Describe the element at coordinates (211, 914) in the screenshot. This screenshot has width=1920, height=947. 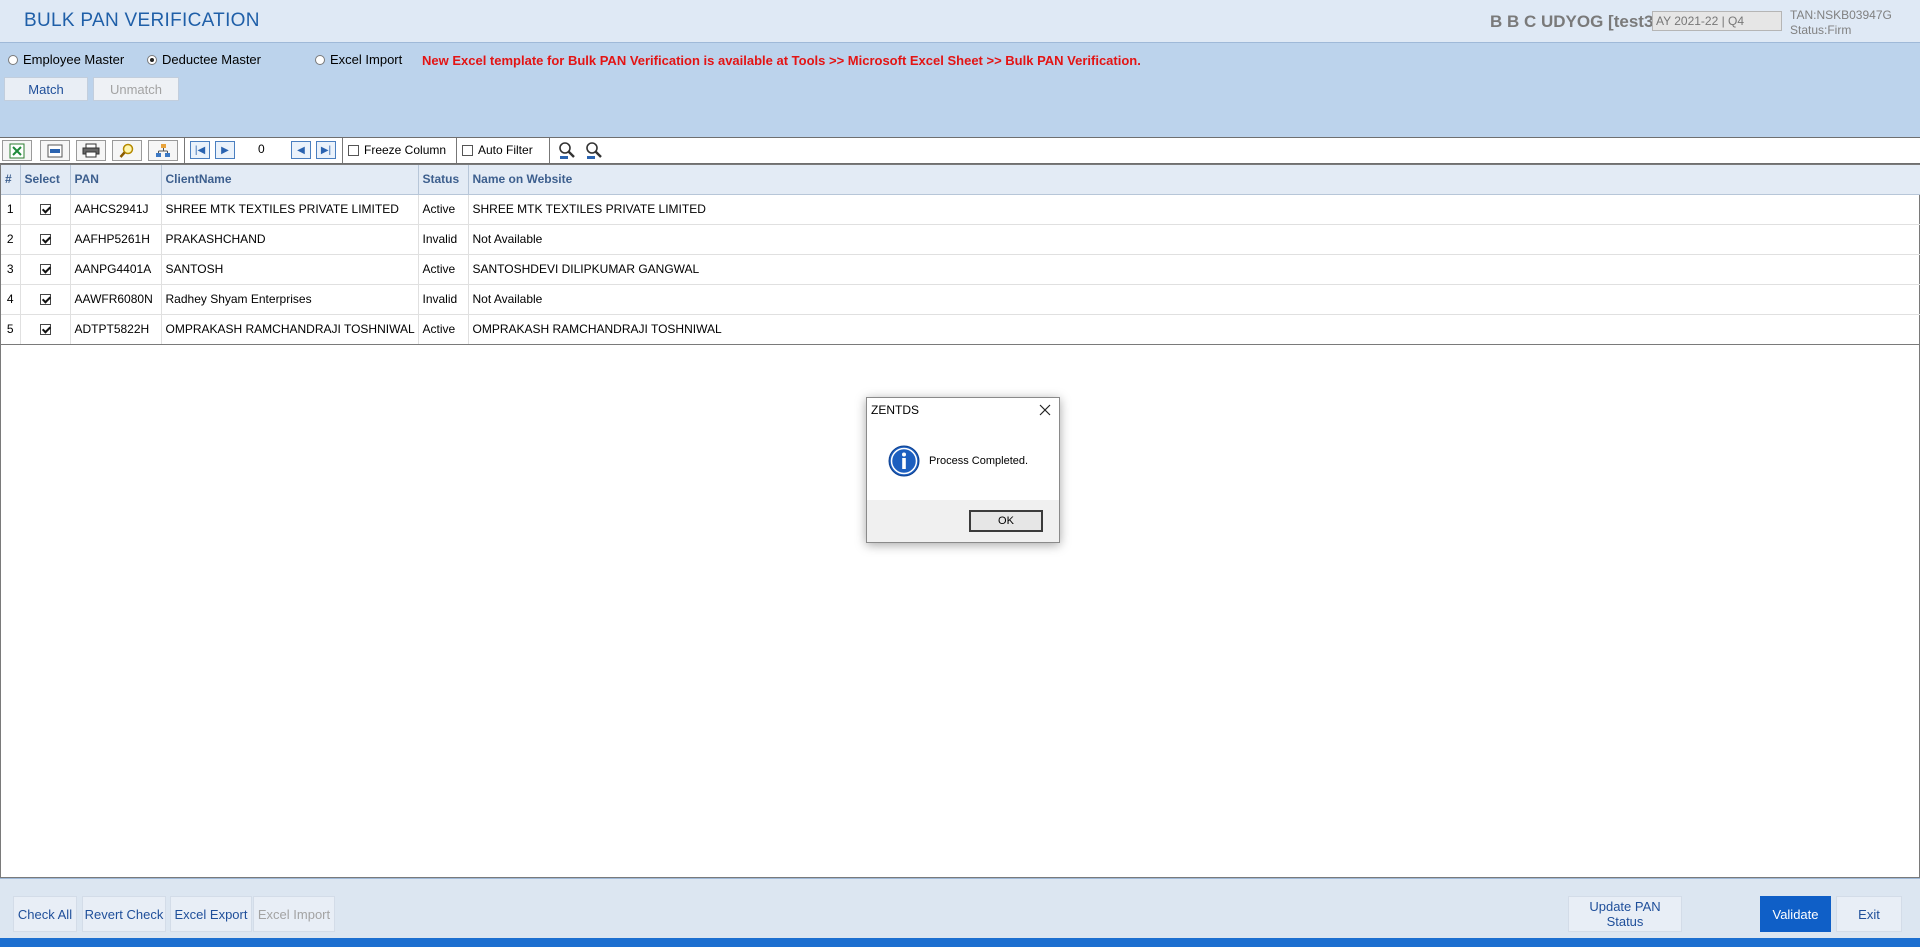
I see `excel-export-button: Excel Export` at that location.